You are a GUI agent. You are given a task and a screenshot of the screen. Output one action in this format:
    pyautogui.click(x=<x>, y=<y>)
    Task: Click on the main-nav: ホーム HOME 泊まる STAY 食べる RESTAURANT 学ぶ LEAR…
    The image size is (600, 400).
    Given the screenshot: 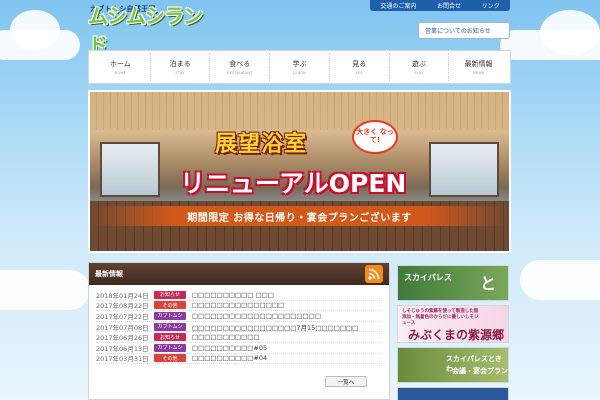 What is the action you would take?
    pyautogui.click(x=299, y=67)
    